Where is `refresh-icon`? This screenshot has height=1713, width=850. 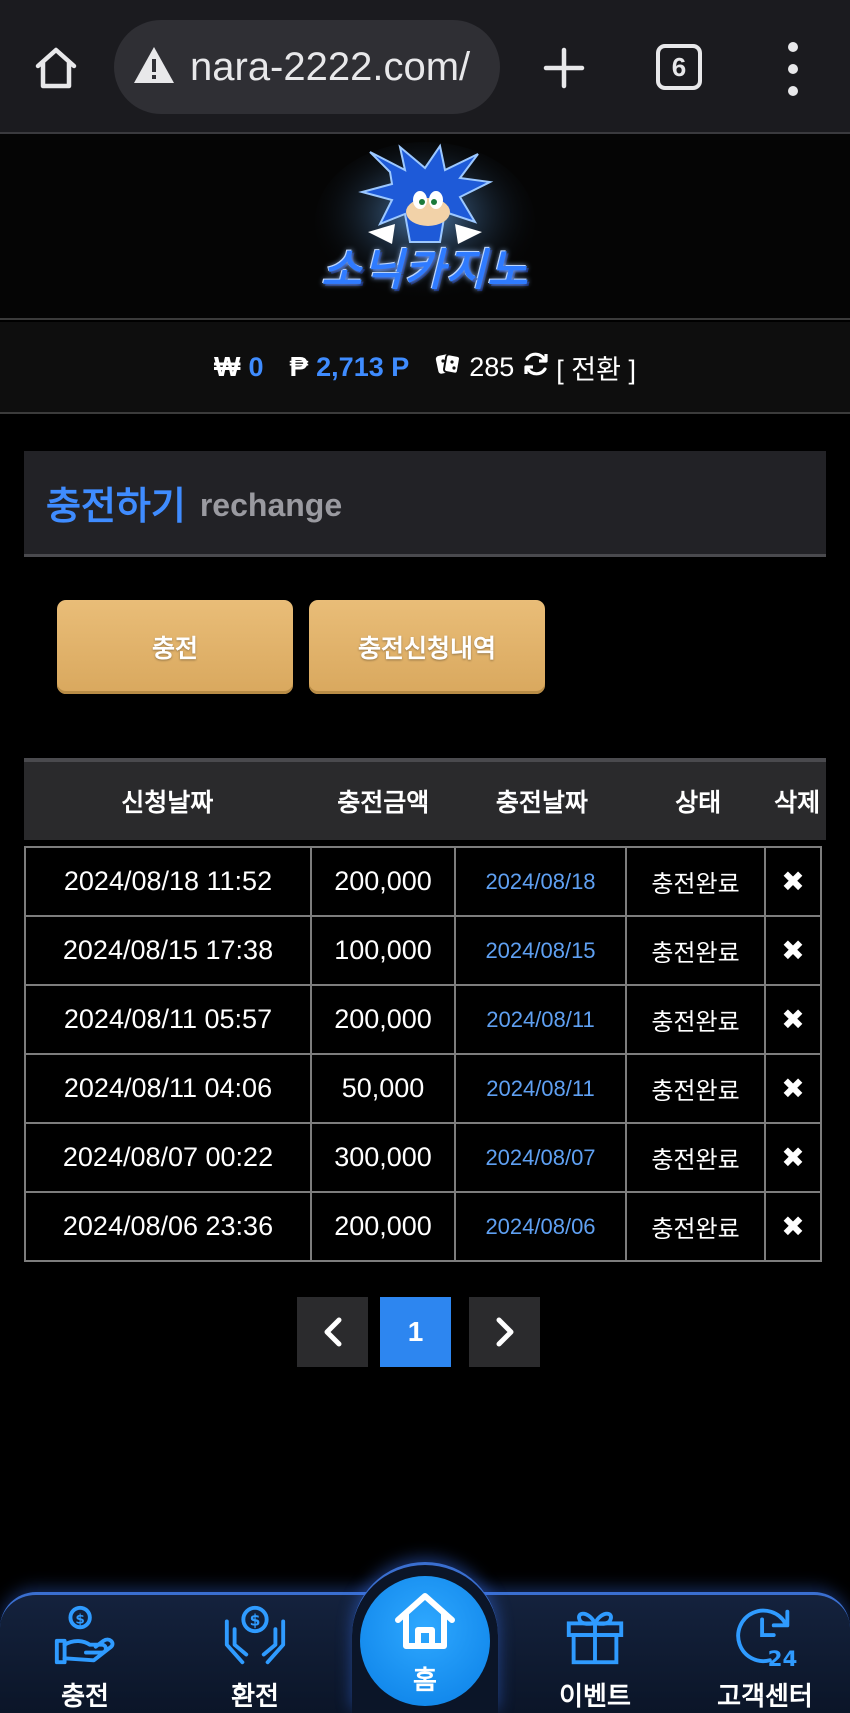
refresh-icon is located at coordinates (536, 367).